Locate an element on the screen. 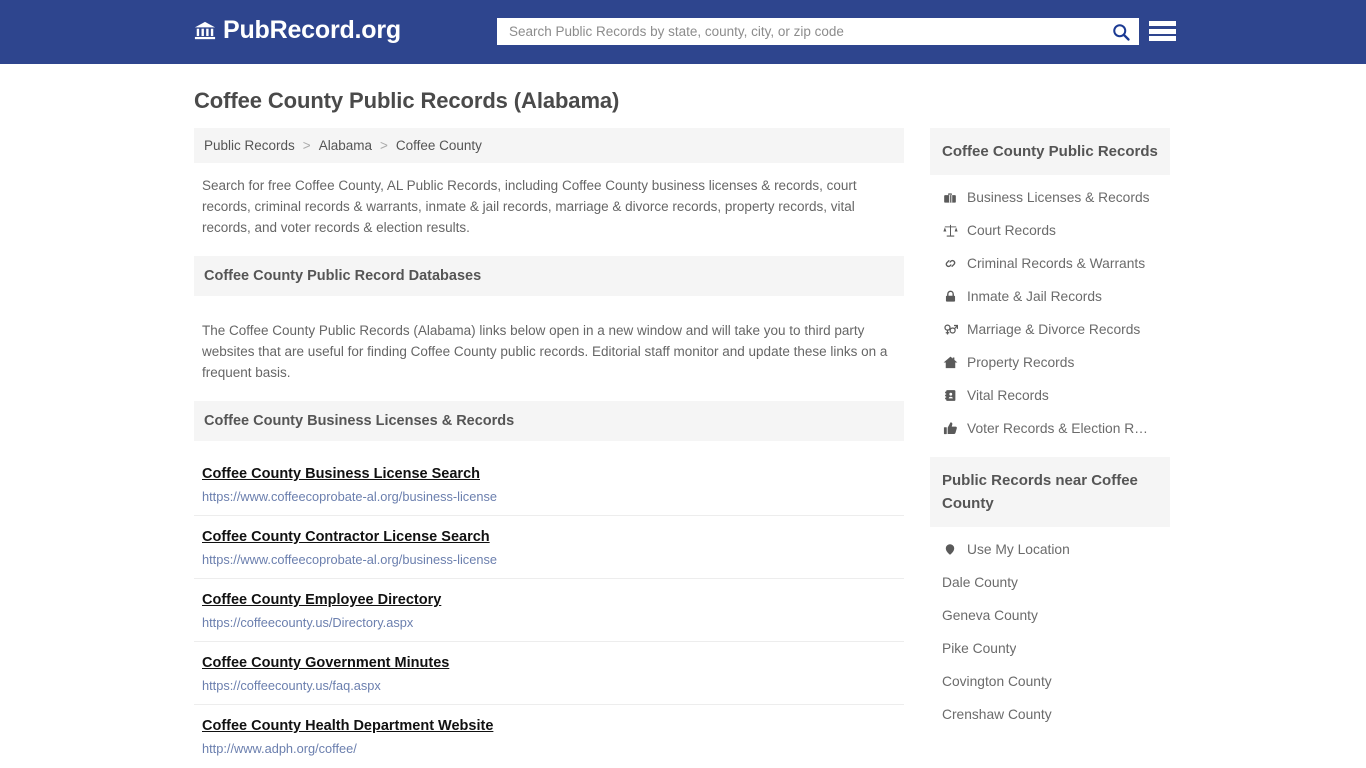 The width and height of the screenshot is (1366, 768). record-link-title: Coffee County Contractor License Search is located at coordinates (346, 537).